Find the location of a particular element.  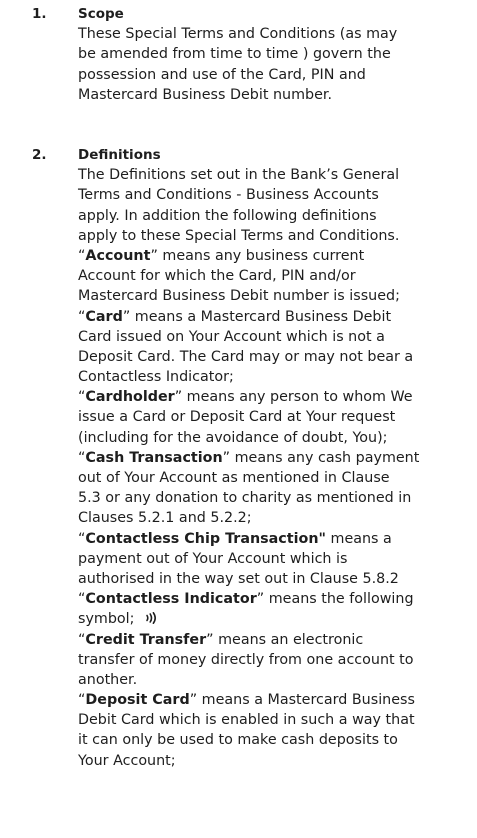

definition-text: ” means any cash payment is located at coordinates (321, 457).